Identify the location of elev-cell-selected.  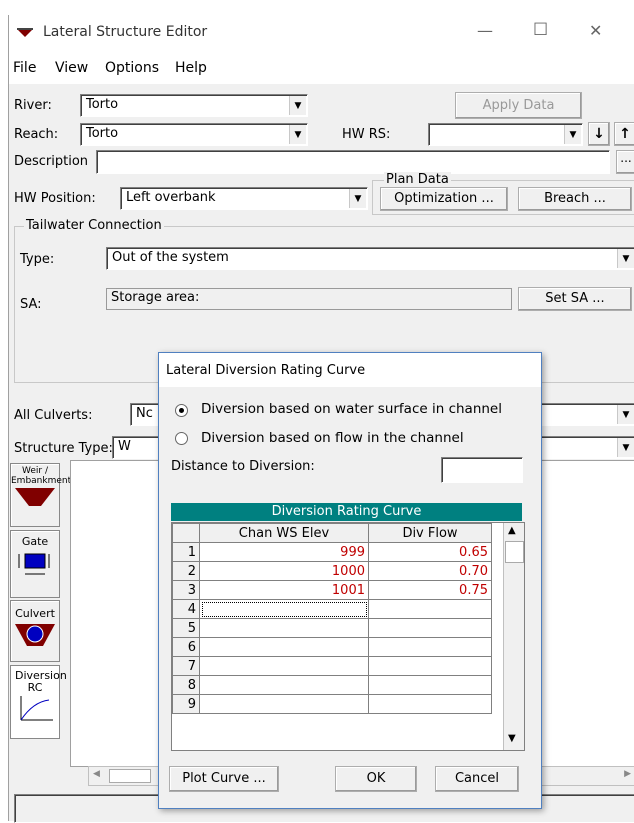
(284, 609).